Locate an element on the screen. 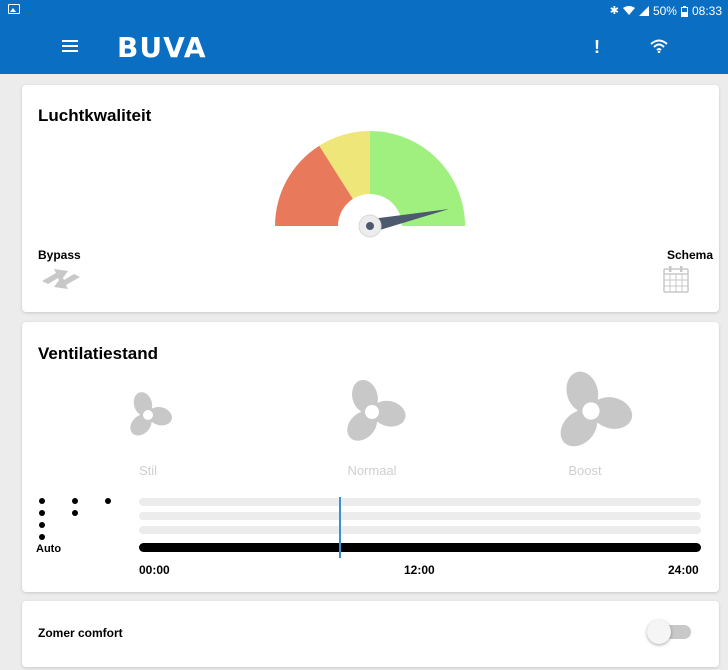 The height and width of the screenshot is (670, 728). current-time-indicator is located at coordinates (340, 527).